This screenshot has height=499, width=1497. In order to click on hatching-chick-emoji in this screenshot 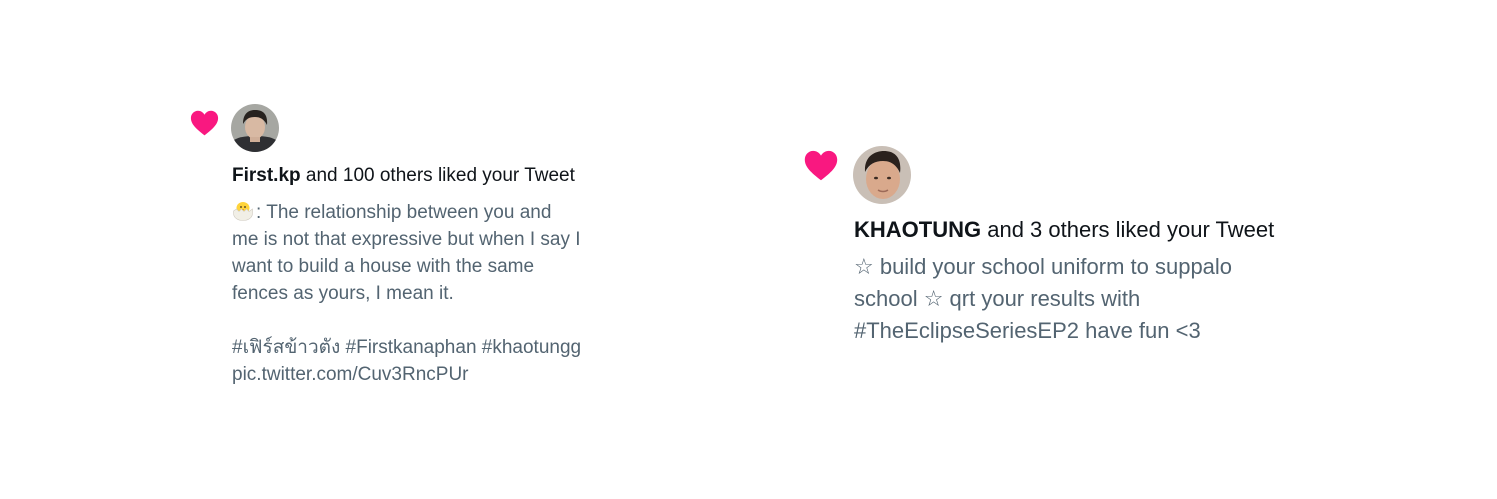, I will do `click(243, 211)`.